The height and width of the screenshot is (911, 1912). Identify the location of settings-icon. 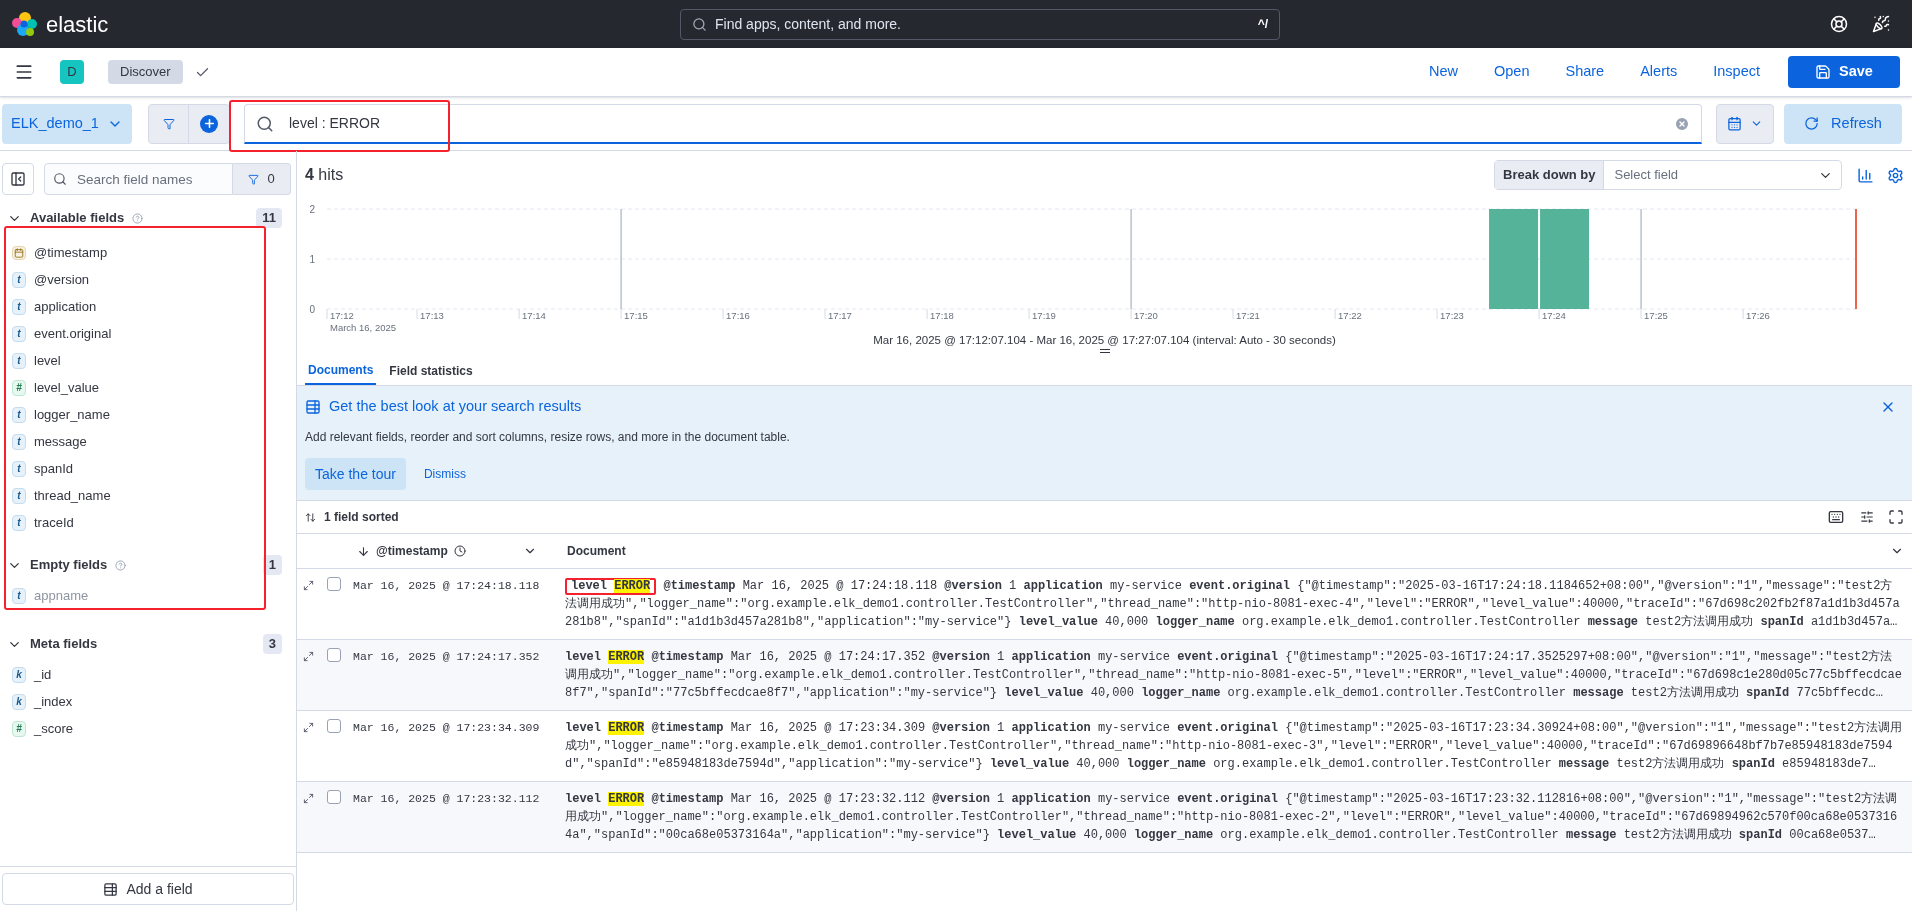
(1895, 175).